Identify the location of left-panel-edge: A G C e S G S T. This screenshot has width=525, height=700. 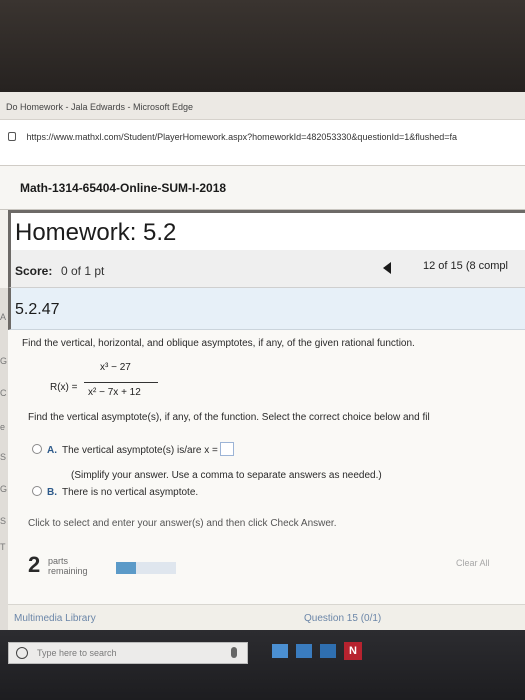
(4, 459).